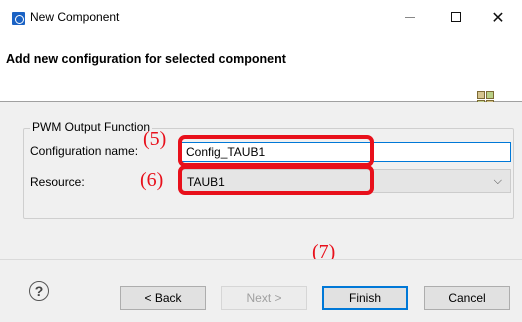  What do you see at coordinates (365, 298) in the screenshot?
I see `finish-button: Finish` at bounding box center [365, 298].